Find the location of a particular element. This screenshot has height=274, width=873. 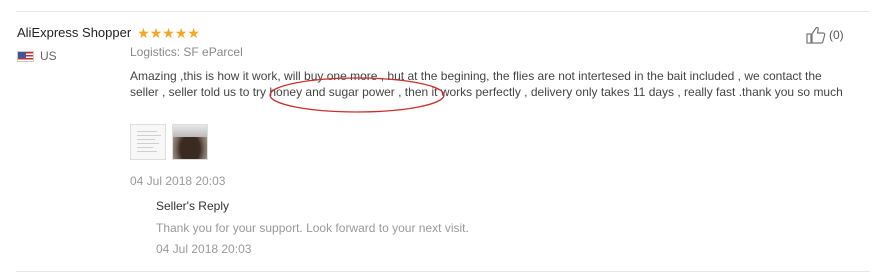

logistics-info: Logistics: SF eParcel is located at coordinates (186, 52).